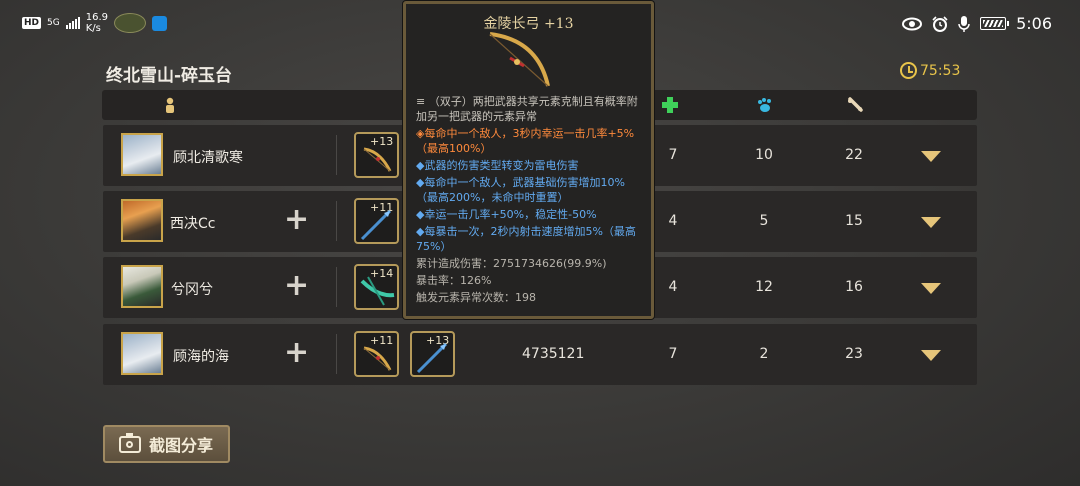  I want to click on player-name: 西决Cc, so click(193, 224).